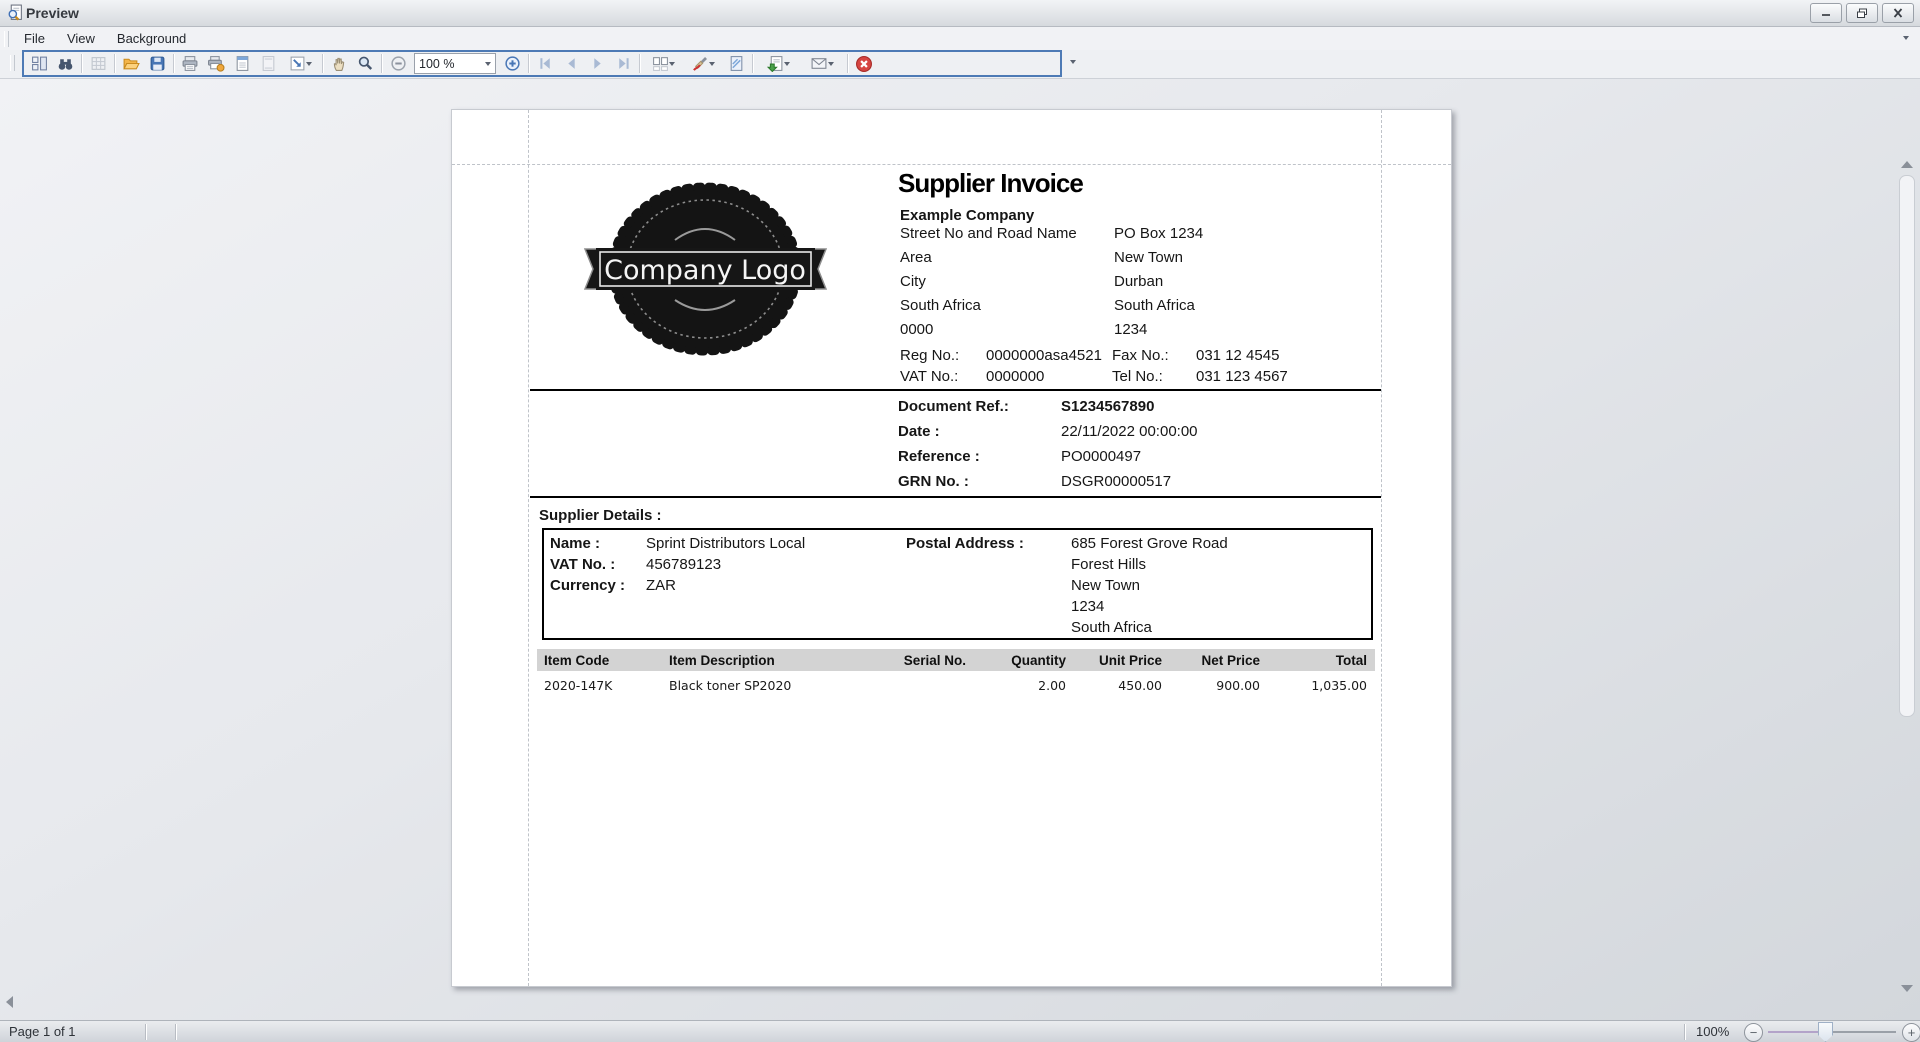 This screenshot has width=1920, height=1042. What do you see at coordinates (1911, 1032) in the screenshot?
I see `zoom-in-slider-button: +` at bounding box center [1911, 1032].